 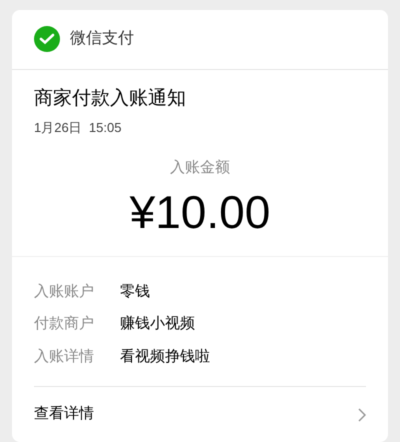 I want to click on detail-value: 赚钱小视频, so click(x=157, y=324).